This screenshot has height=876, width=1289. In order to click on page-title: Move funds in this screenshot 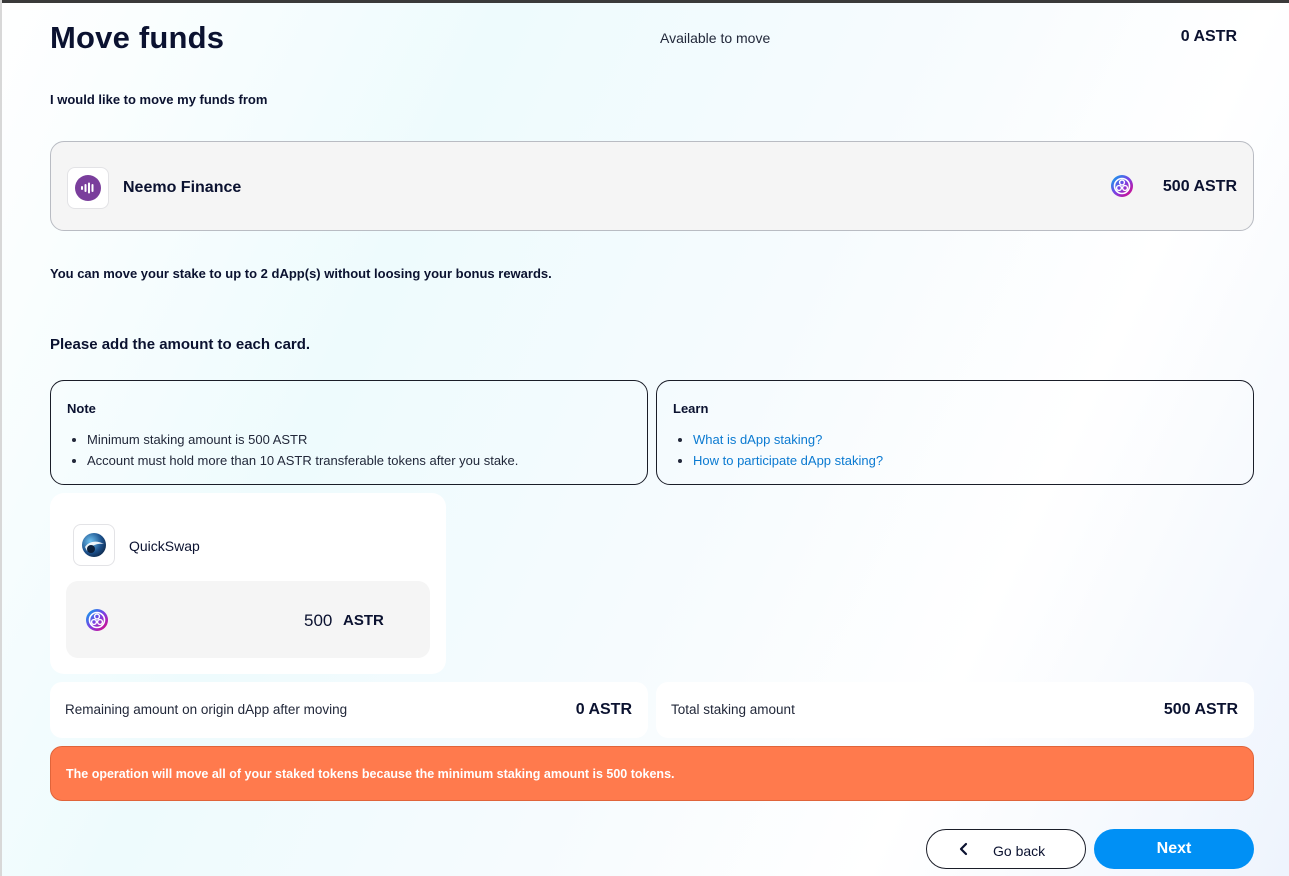, I will do `click(137, 37)`.